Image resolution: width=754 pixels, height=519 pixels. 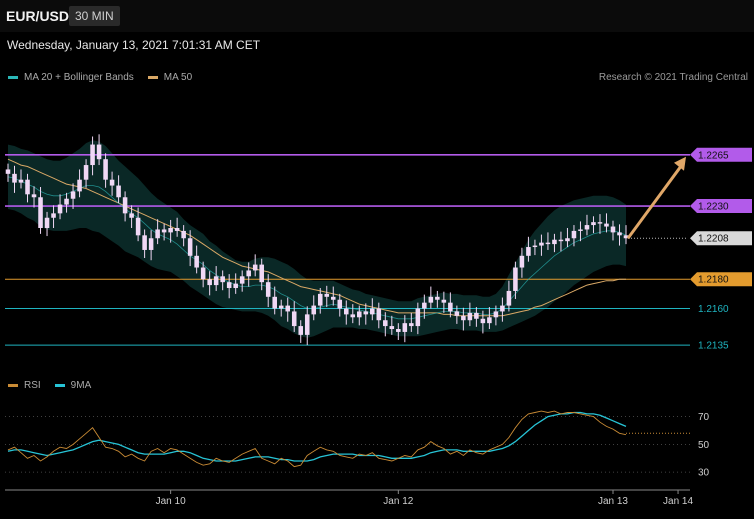 What do you see at coordinates (704, 473) in the screenshot?
I see `rsi-tick-label: 30` at bounding box center [704, 473].